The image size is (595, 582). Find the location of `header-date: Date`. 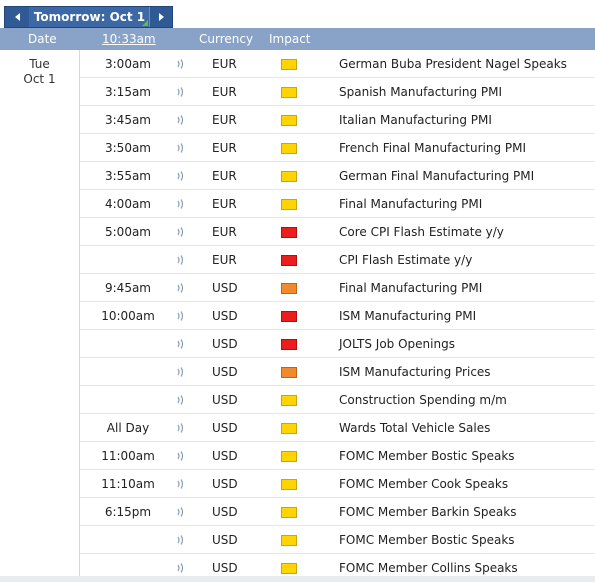

header-date: Date is located at coordinates (42, 39).